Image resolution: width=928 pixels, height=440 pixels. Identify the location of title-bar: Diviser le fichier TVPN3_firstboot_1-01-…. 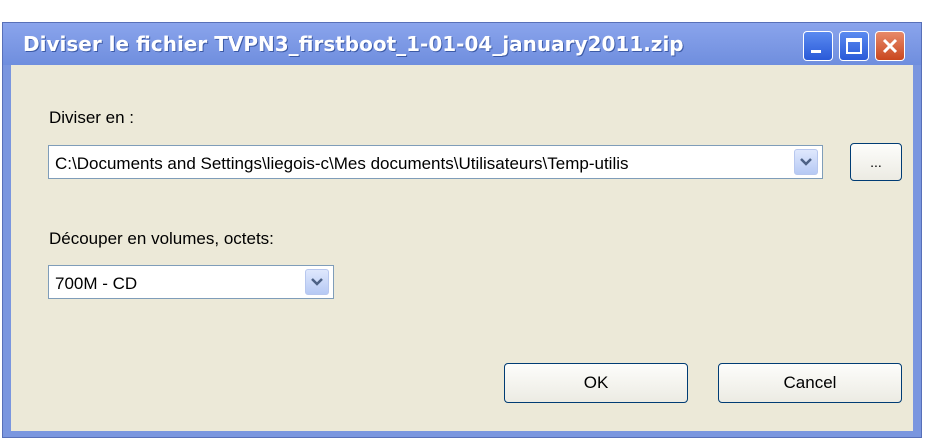
(462, 44).